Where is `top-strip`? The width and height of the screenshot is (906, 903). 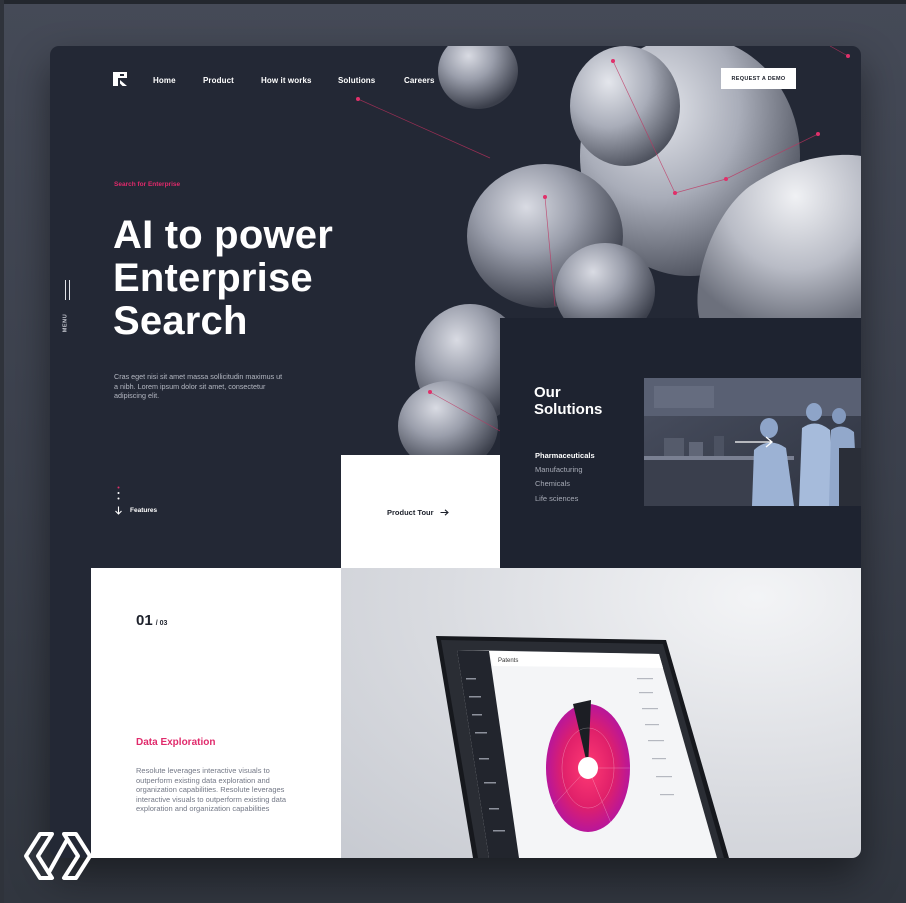
top-strip is located at coordinates (453, 2).